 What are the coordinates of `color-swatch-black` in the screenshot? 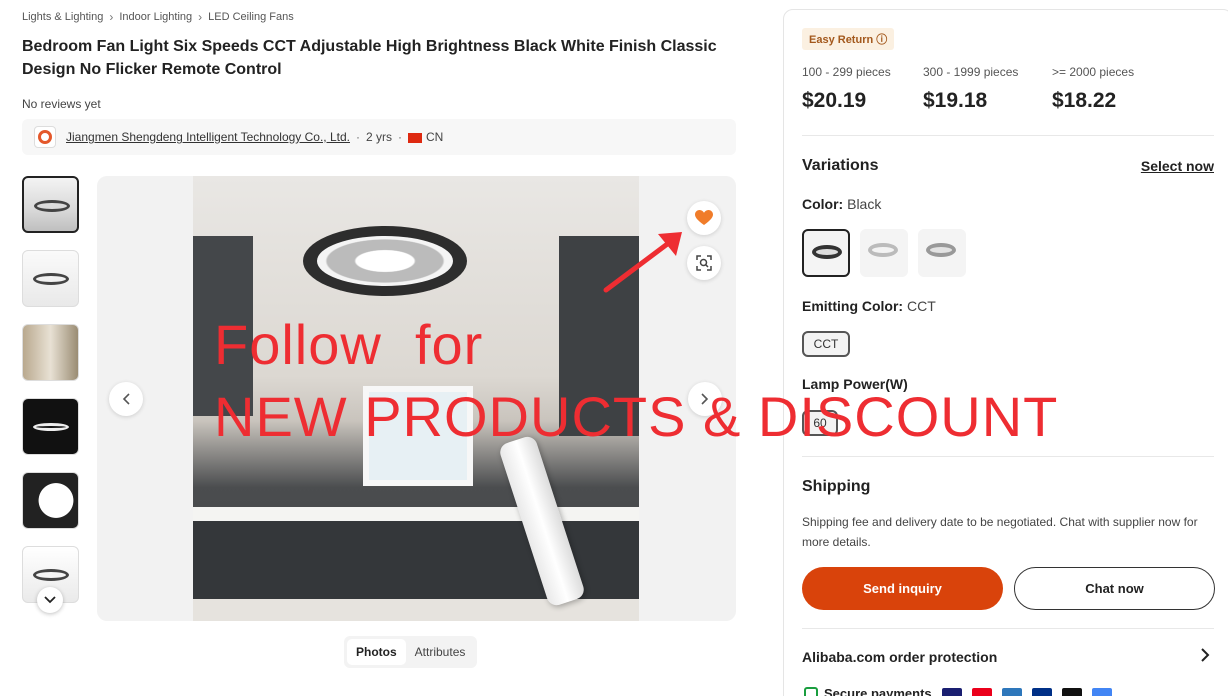 It's located at (826, 253).